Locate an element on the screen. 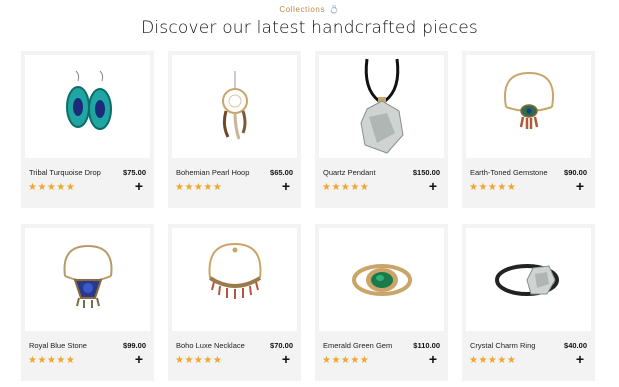 The width and height of the screenshot is (619, 387). product-price: $110.00 is located at coordinates (426, 345).